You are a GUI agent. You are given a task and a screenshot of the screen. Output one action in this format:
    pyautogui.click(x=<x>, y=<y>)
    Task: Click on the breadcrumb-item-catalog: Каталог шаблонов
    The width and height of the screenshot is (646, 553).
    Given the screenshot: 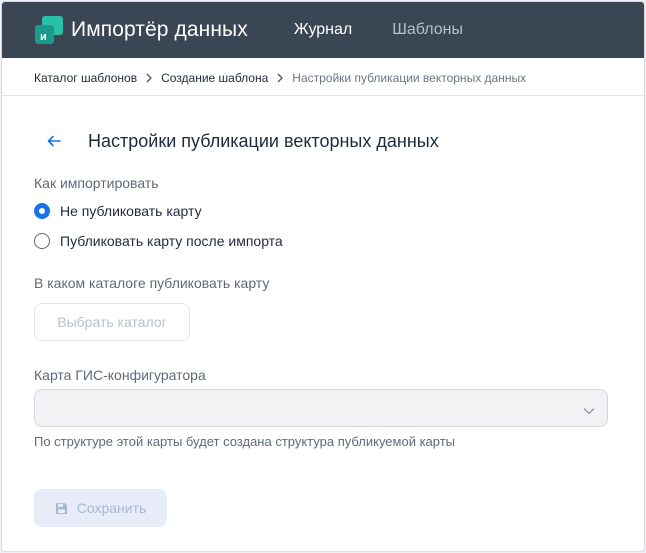 What is the action you would take?
    pyautogui.click(x=85, y=78)
    